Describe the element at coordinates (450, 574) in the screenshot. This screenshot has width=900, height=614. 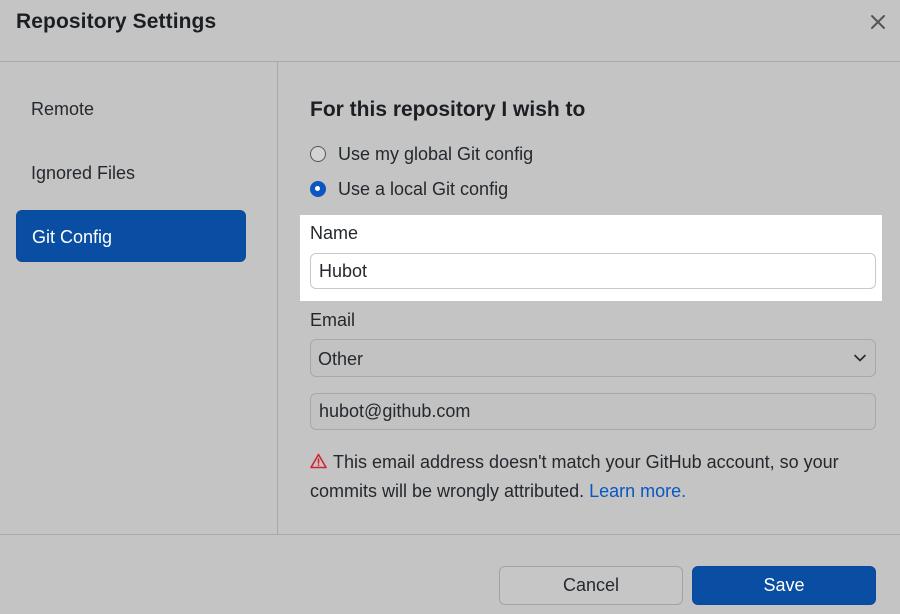
I see `dialog-footer: Cancel Save` at that location.